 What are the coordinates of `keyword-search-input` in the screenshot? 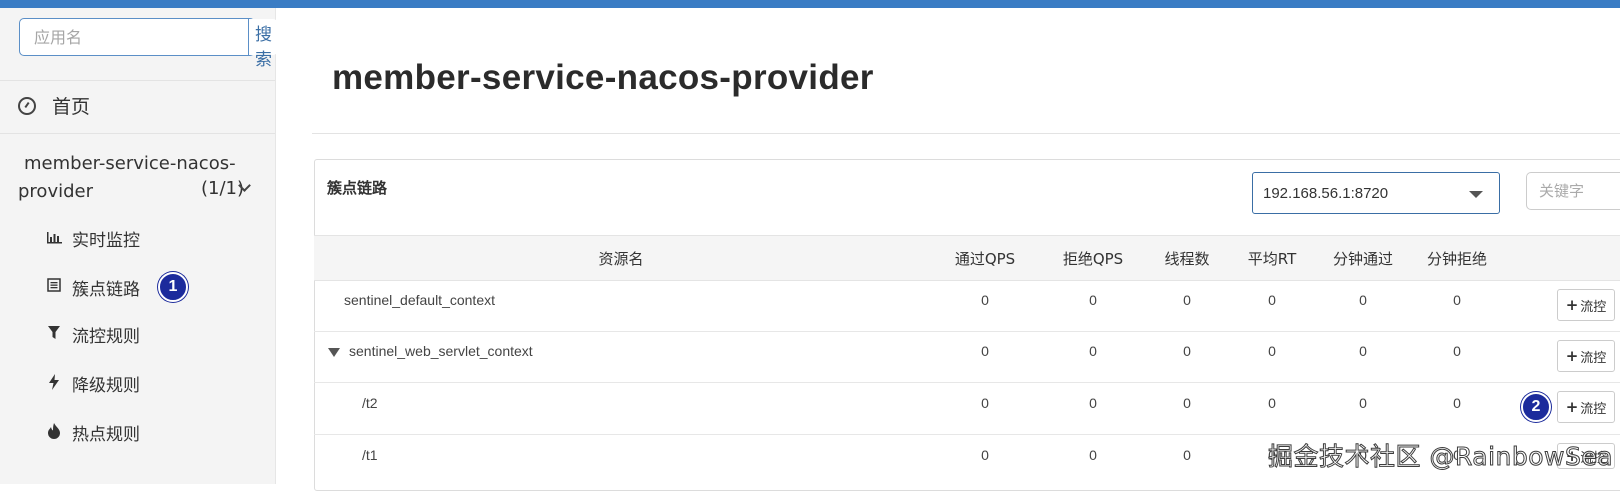 It's located at (1573, 191).